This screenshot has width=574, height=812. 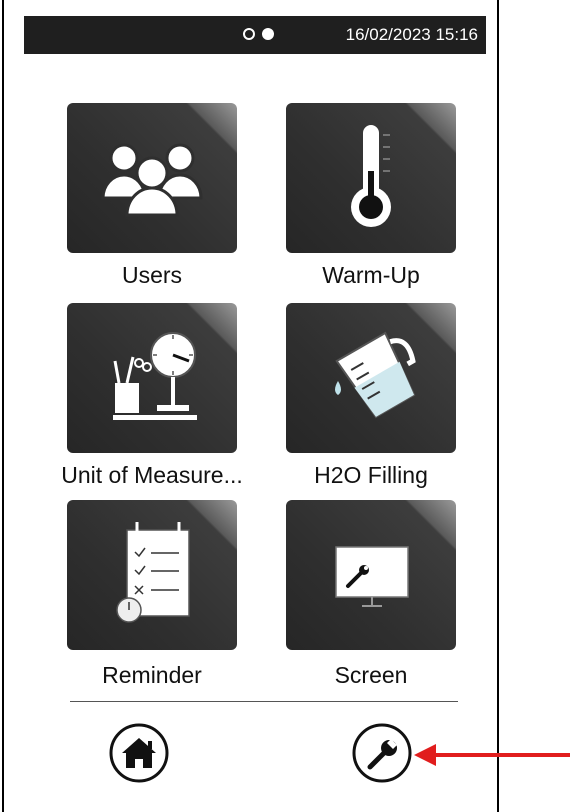 I want to click on home-icon, so click(x=139, y=753).